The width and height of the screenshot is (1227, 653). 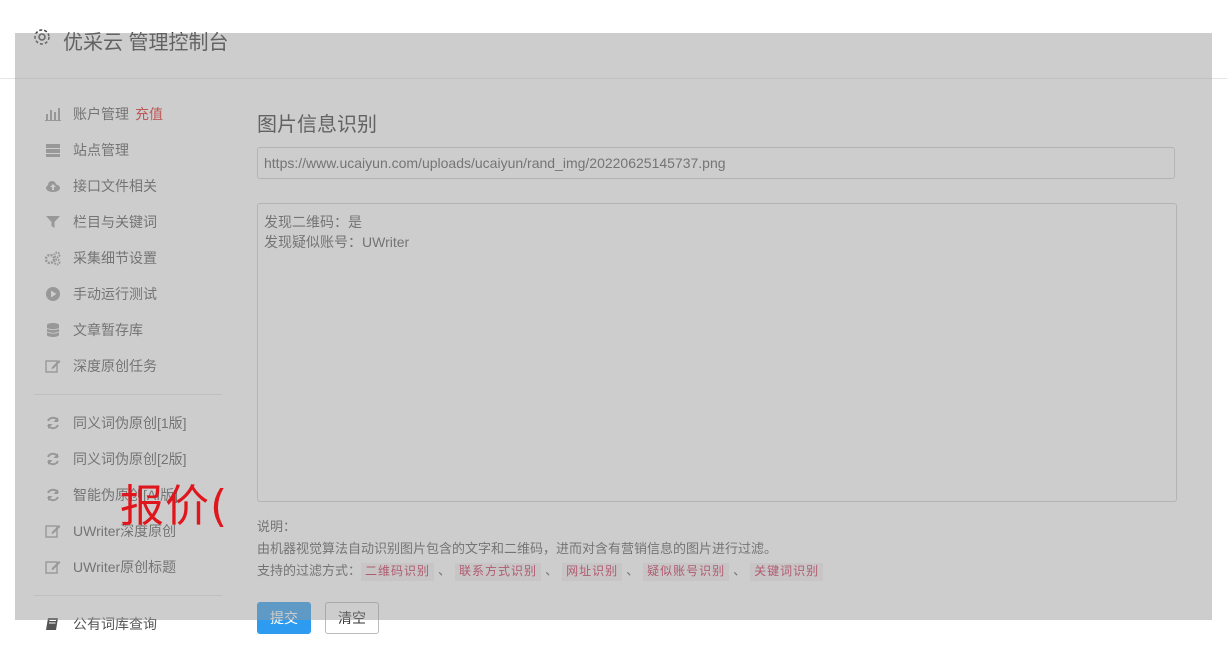 I want to click on page-title: 图片信息识别, so click(x=317, y=125).